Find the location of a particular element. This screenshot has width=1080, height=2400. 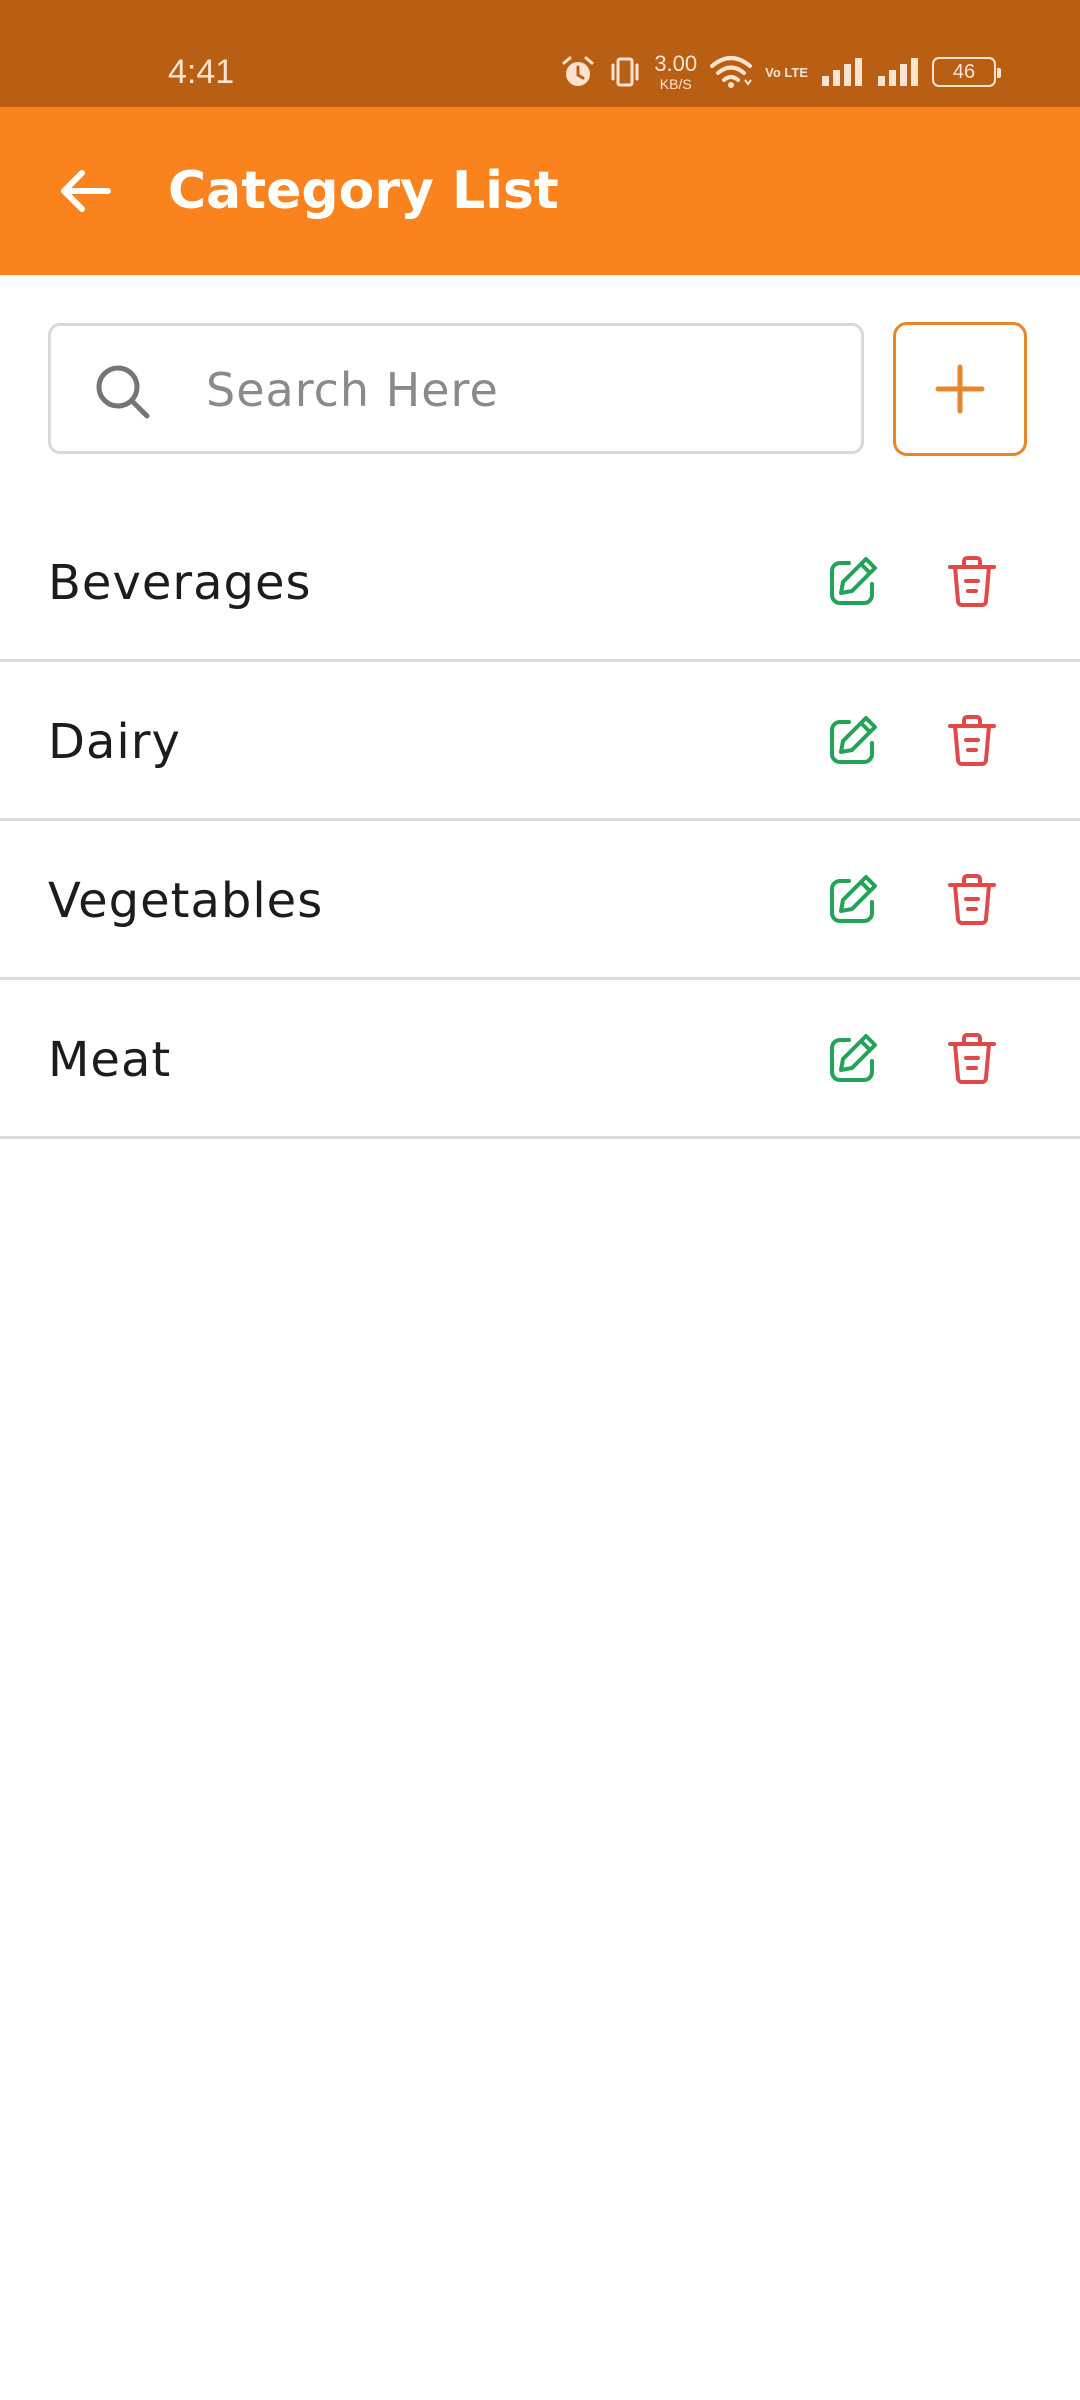

category-label: Dairy is located at coordinates (114, 742).